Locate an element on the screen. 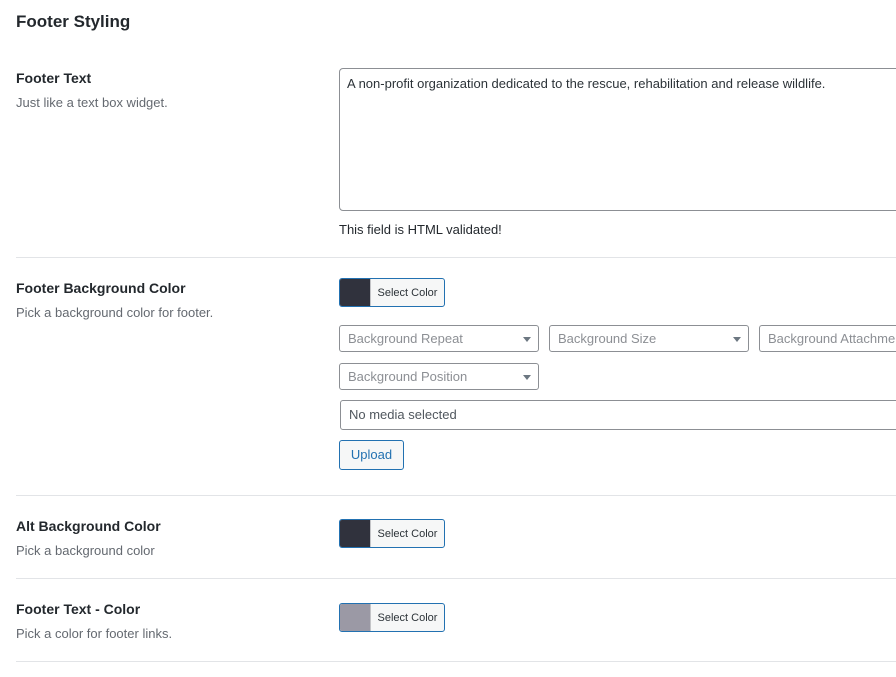  footer-text-color-picker-button: Select Color is located at coordinates (392, 617).